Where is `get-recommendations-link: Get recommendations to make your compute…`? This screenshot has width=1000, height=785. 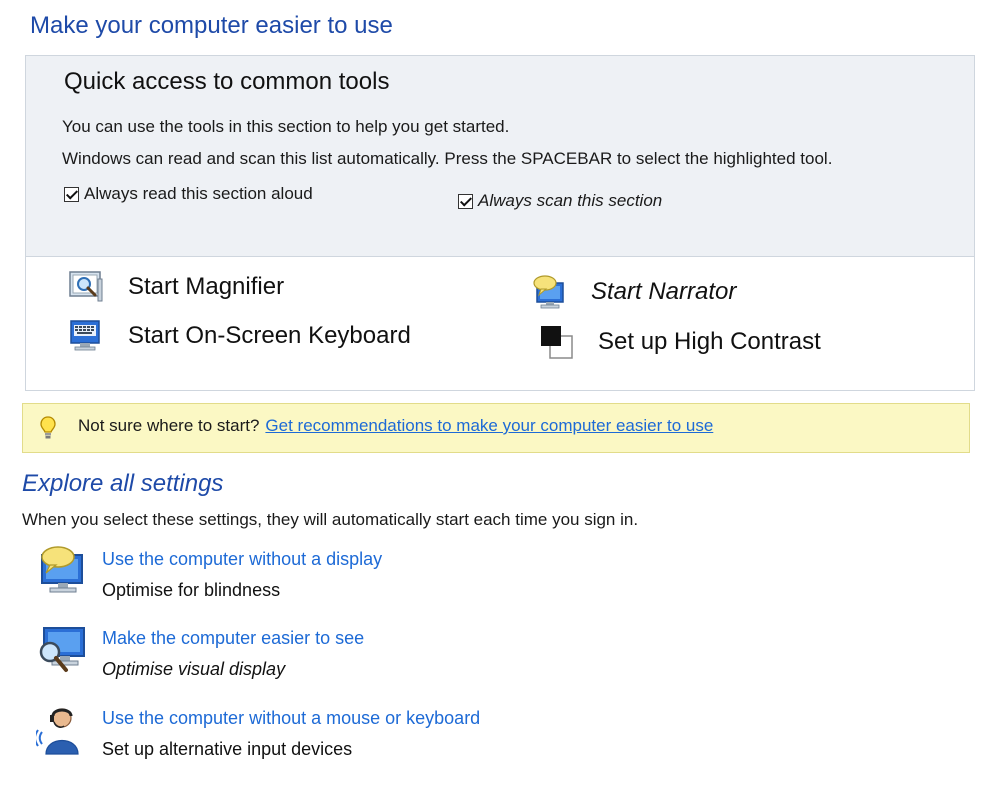
get-recommendations-link: Get recommendations to make your compute… is located at coordinates (489, 426).